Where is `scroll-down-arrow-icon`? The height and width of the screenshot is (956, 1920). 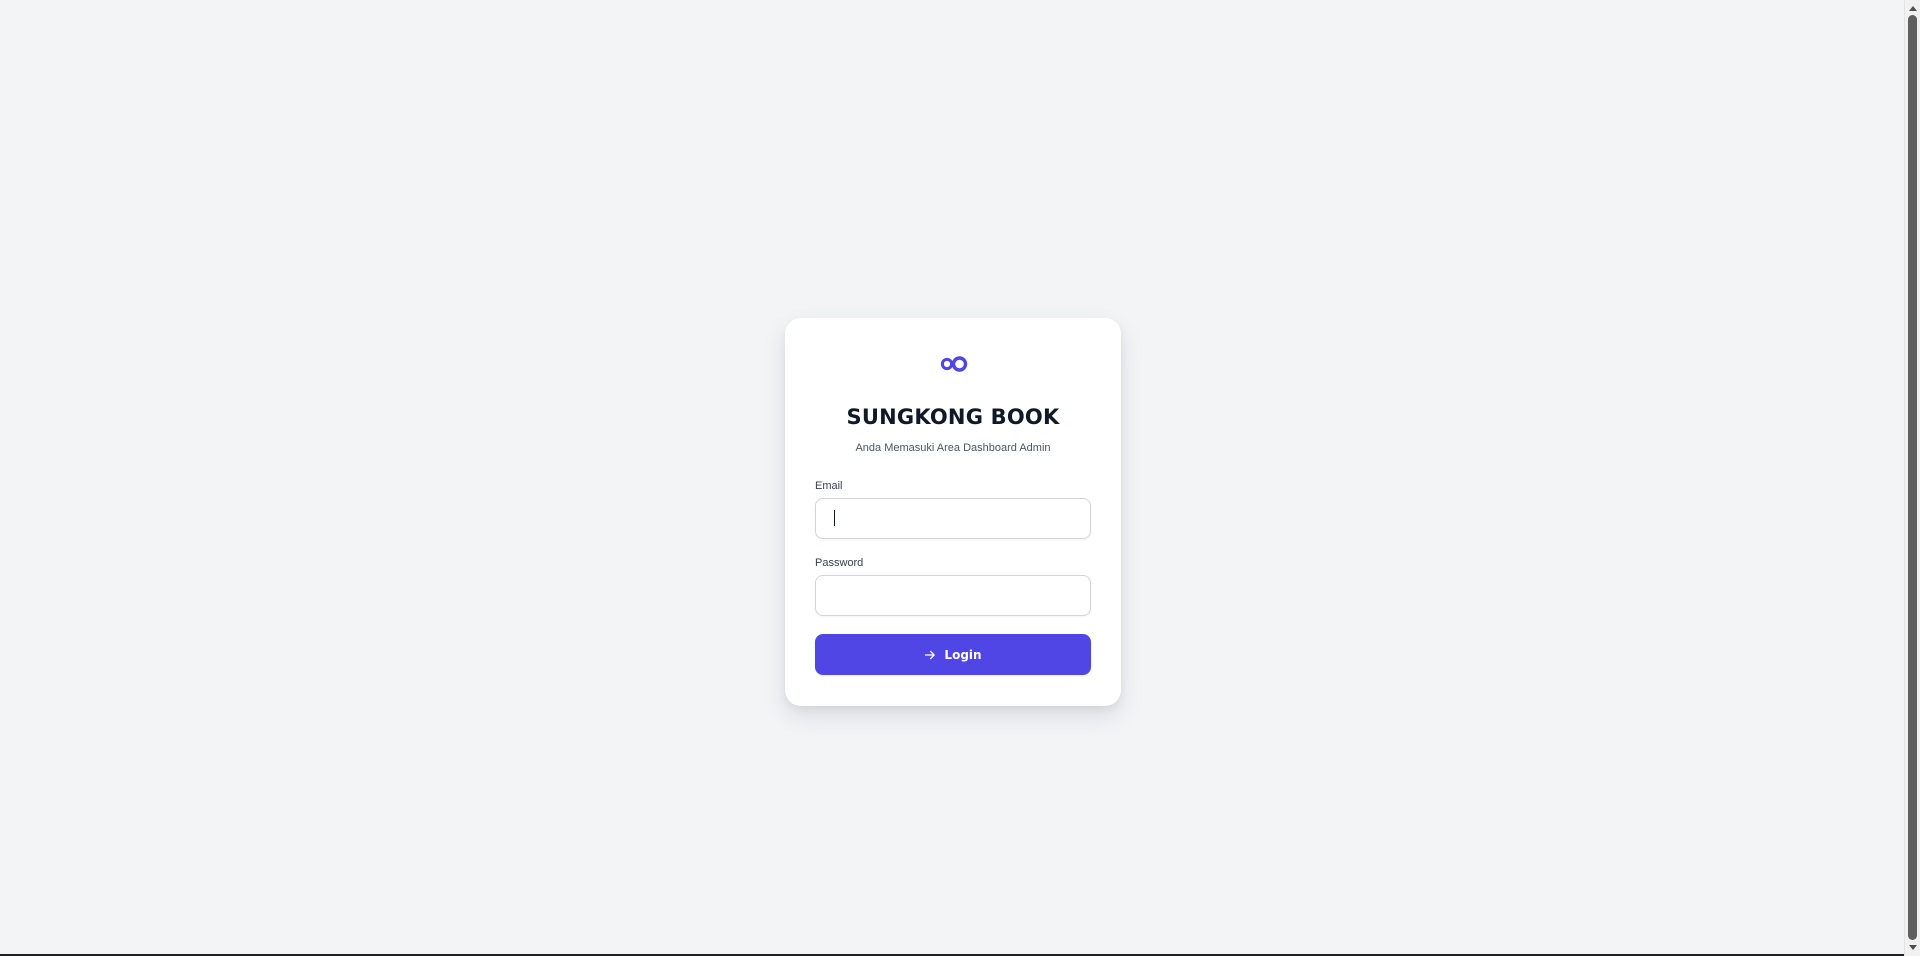
scroll-down-arrow-icon is located at coordinates (1912, 948).